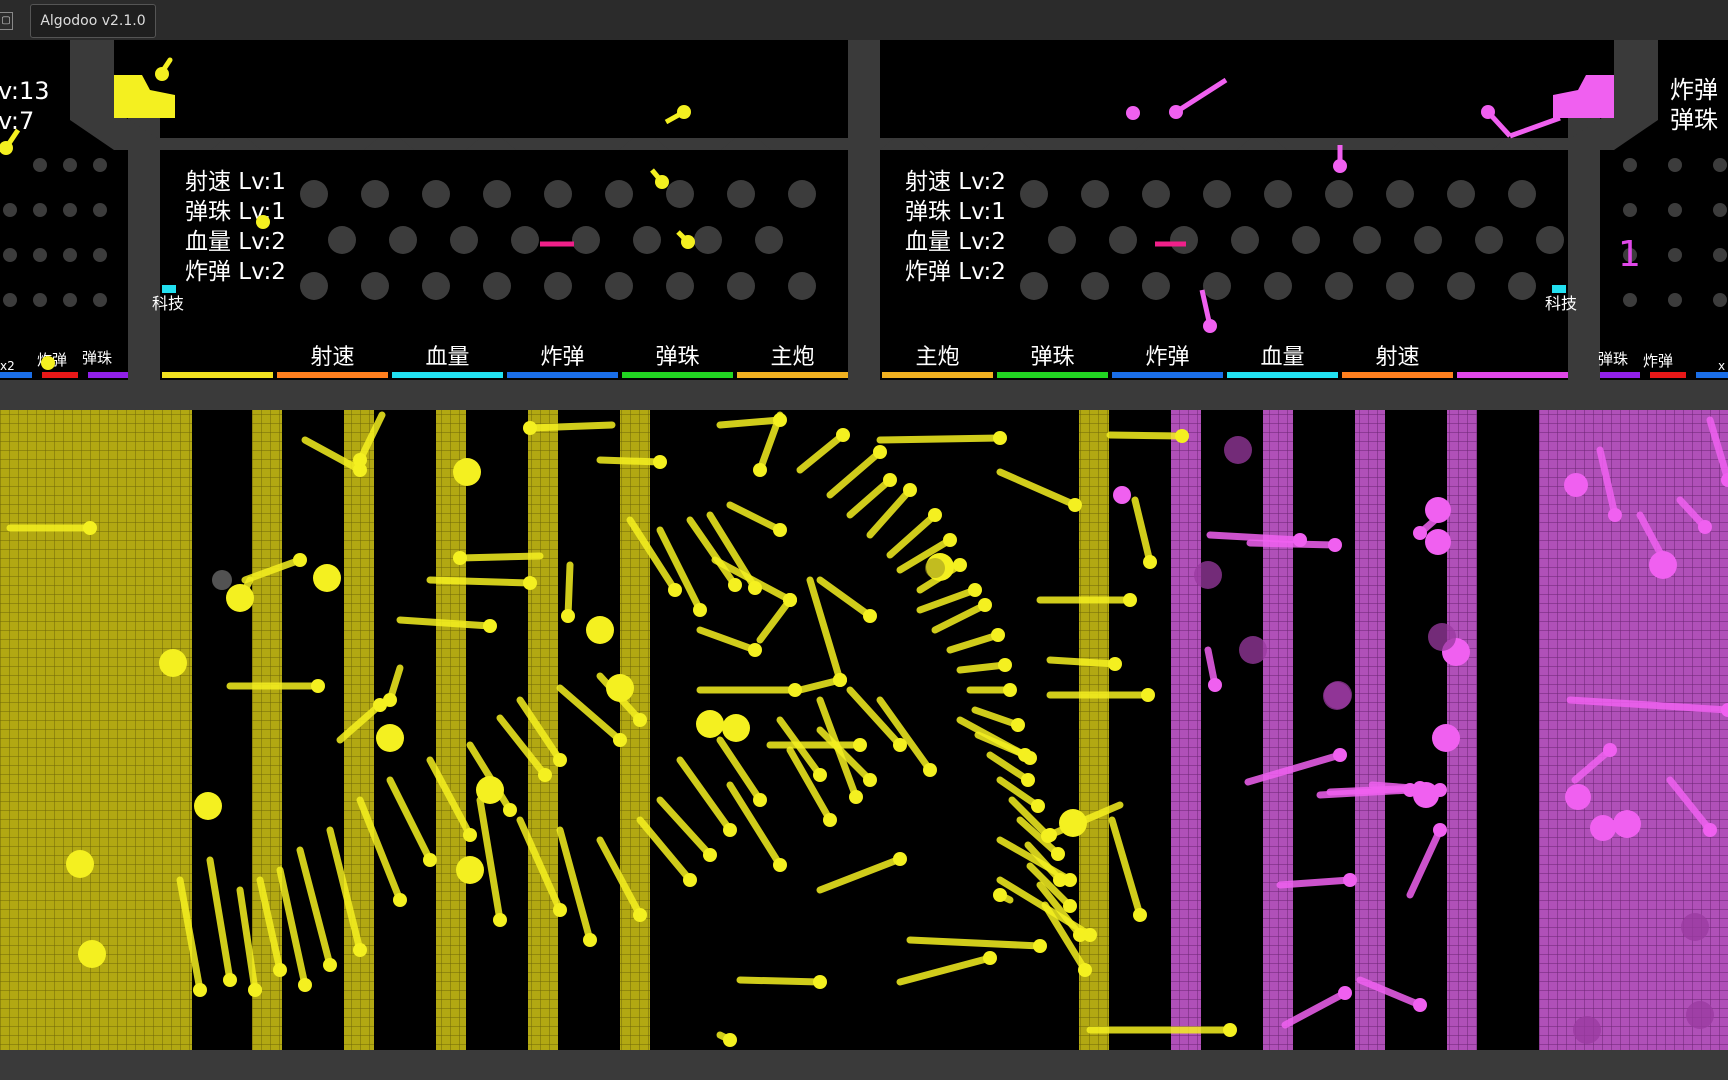 The image size is (1728, 1080). What do you see at coordinates (1694, 90) in the screenshot?
I see `right-label-bomb-top: 炸弹` at bounding box center [1694, 90].